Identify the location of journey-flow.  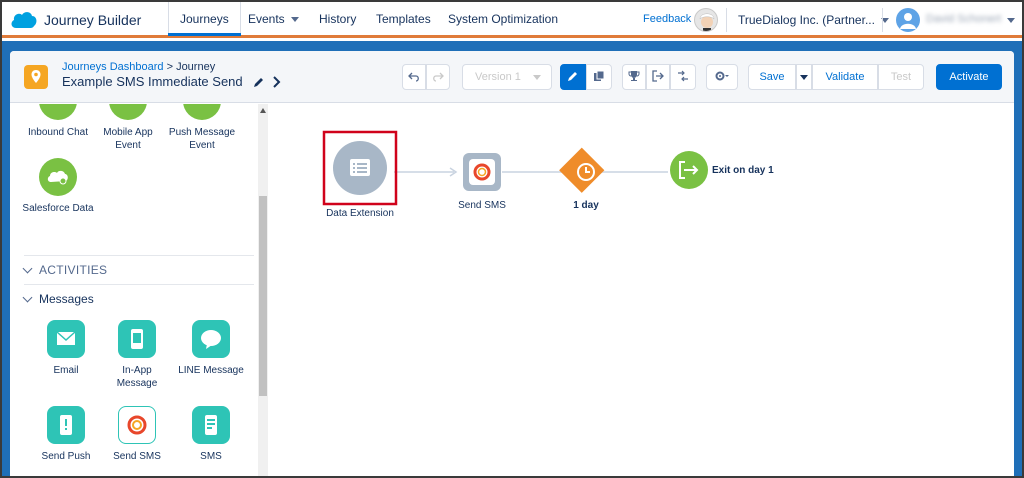
(515, 168).